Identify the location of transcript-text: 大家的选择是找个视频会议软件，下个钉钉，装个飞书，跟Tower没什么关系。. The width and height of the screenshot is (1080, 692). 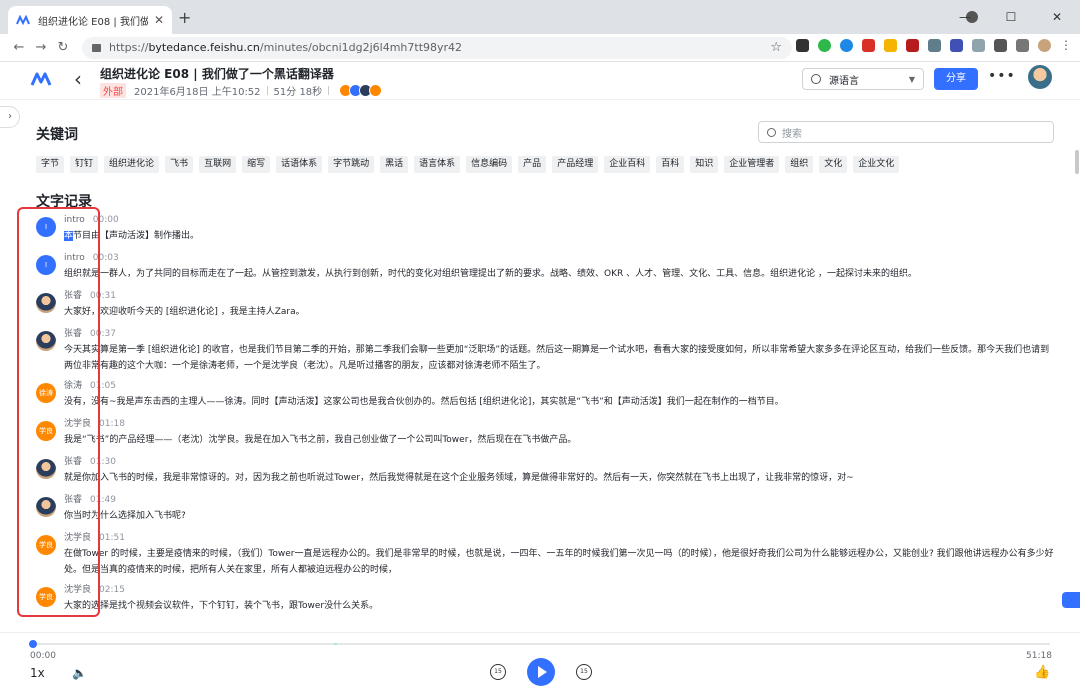
(560, 606).